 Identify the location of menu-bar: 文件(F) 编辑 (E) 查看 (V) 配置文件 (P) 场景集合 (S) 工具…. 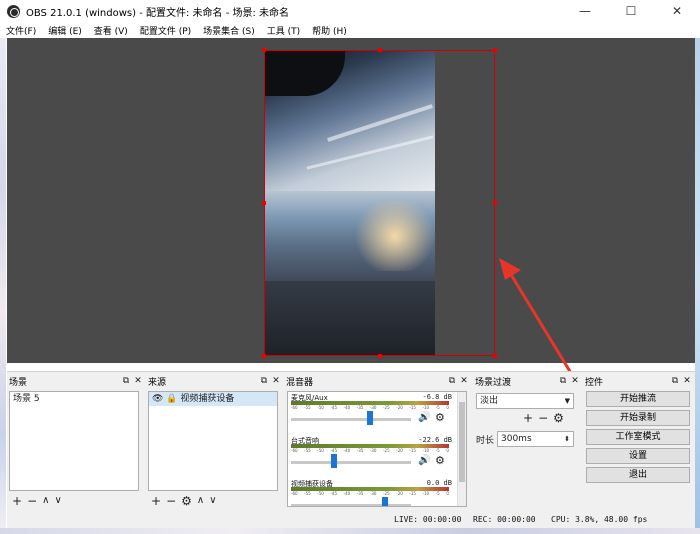
(350, 30).